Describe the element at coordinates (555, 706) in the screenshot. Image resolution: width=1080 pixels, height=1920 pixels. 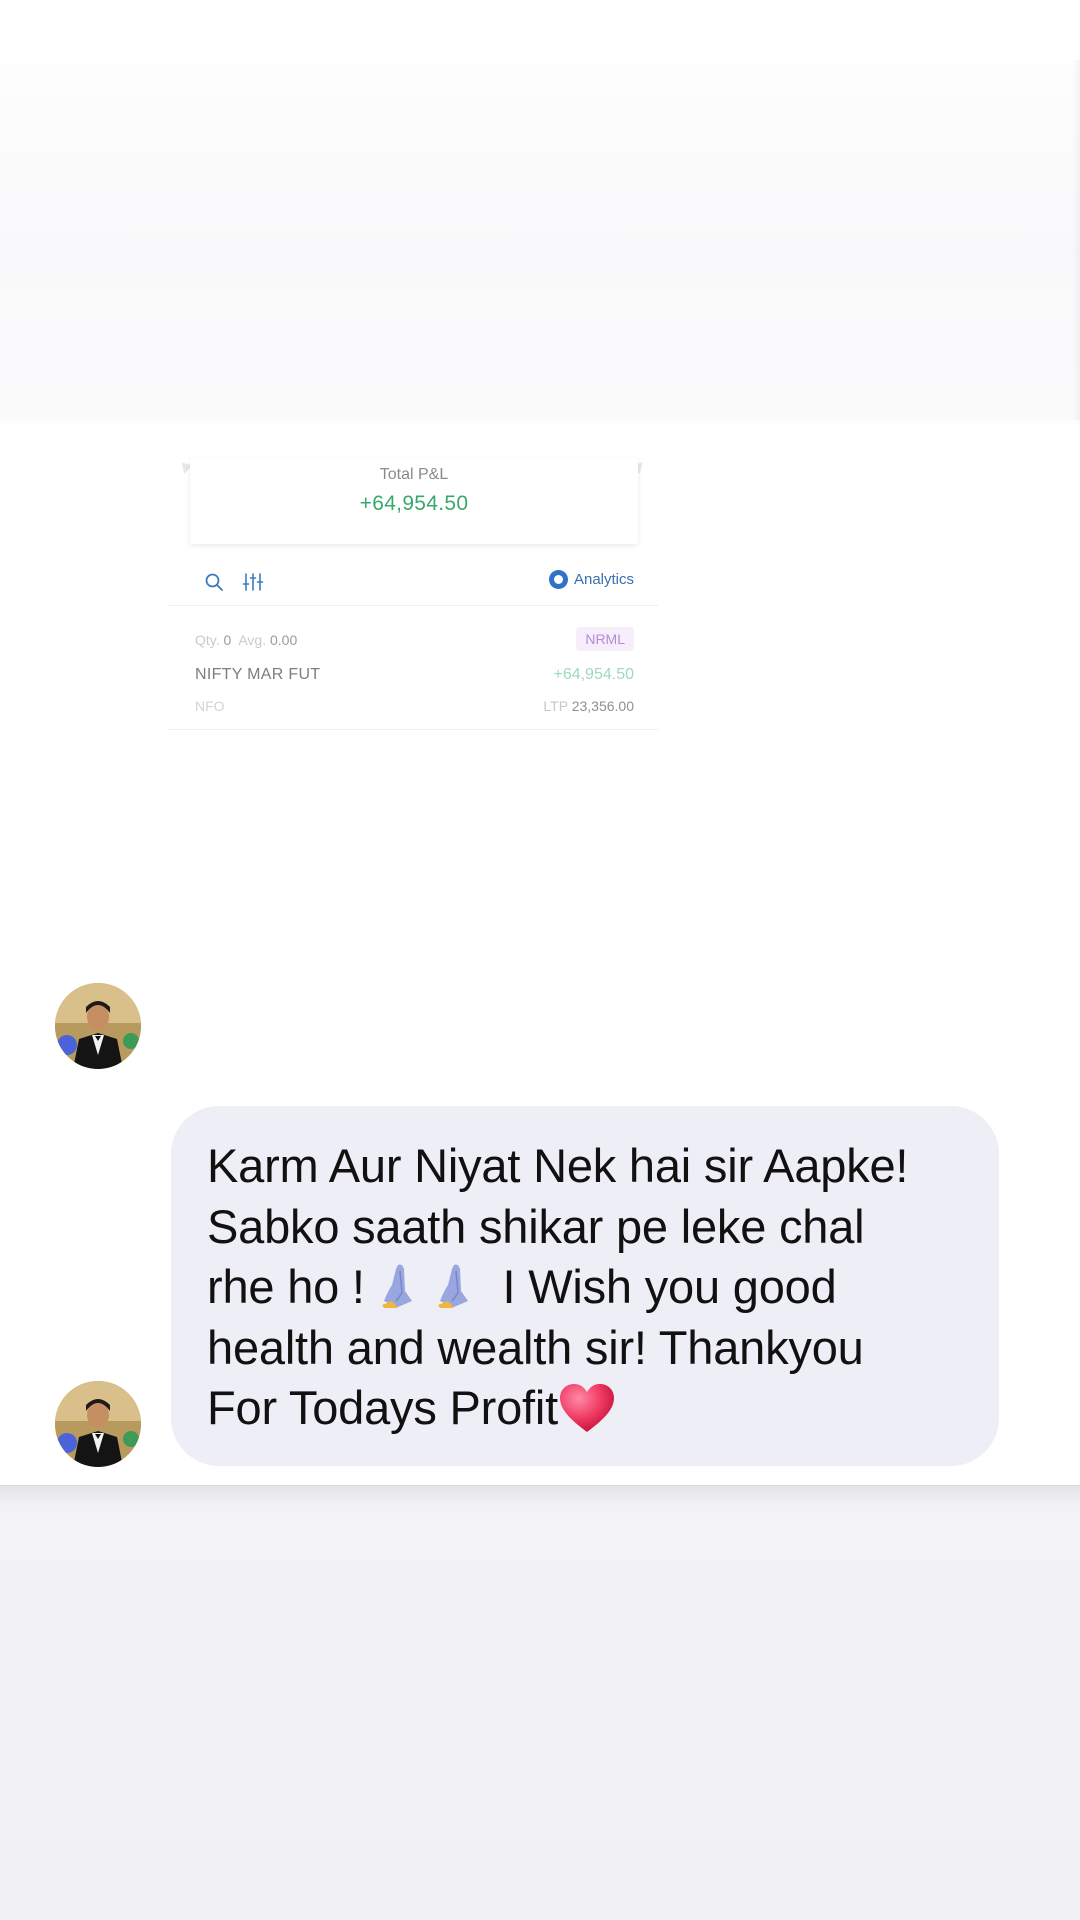
I see `ltp-label: LTP` at that location.